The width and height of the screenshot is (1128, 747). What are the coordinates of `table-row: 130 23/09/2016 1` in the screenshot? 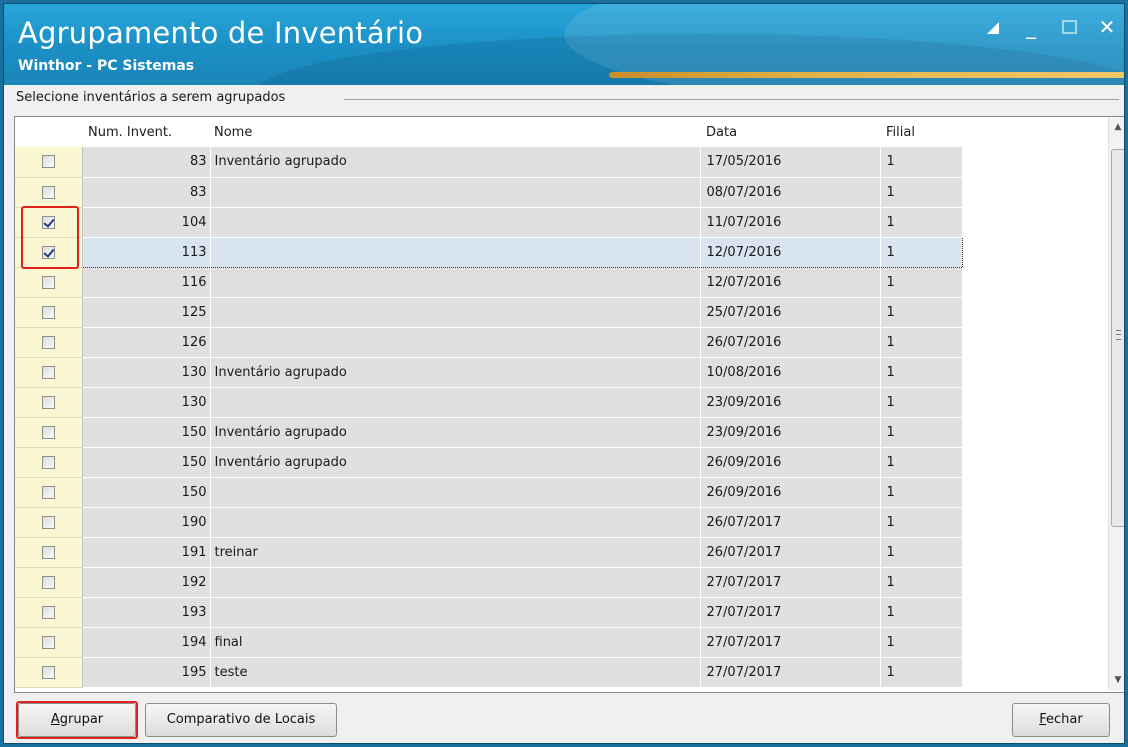 It's located at (489, 402).